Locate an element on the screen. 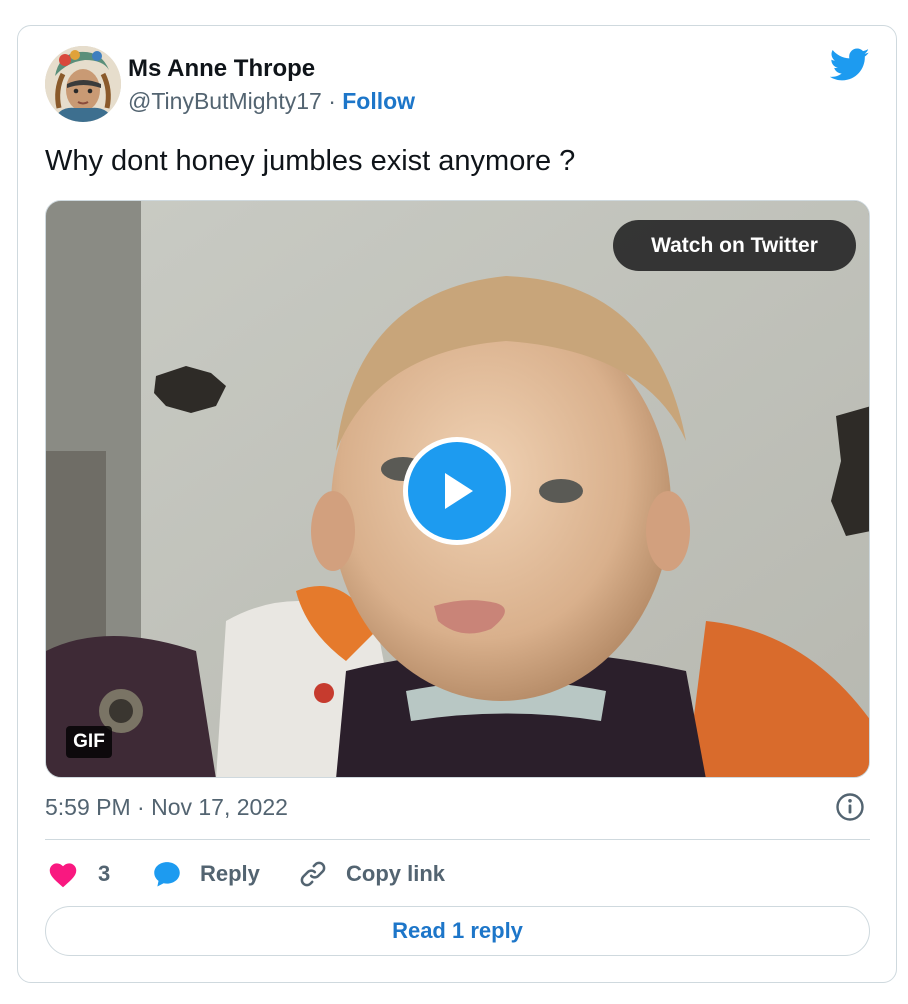 The width and height of the screenshot is (908, 1004). tweet-text: Why dont honey jumbles exist anymore ? is located at coordinates (310, 161).